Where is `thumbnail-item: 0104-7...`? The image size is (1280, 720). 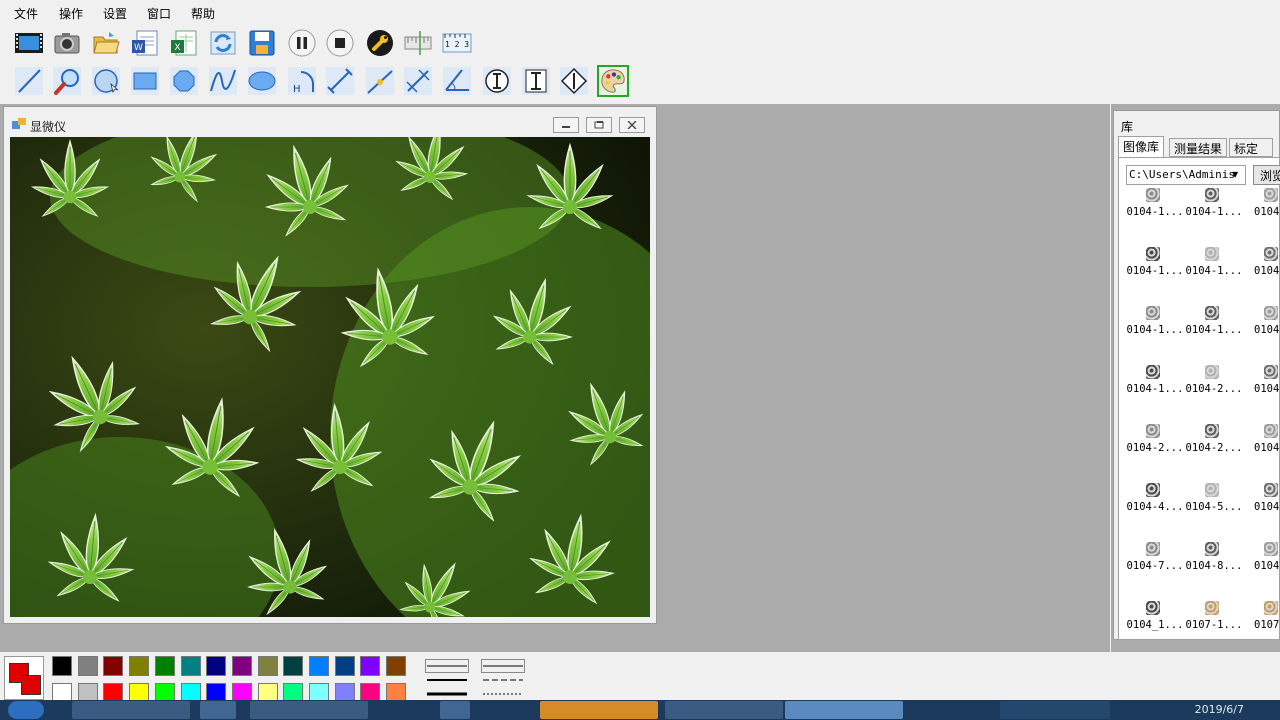
thumbnail-item: 0104-7... is located at coordinates (1155, 566).